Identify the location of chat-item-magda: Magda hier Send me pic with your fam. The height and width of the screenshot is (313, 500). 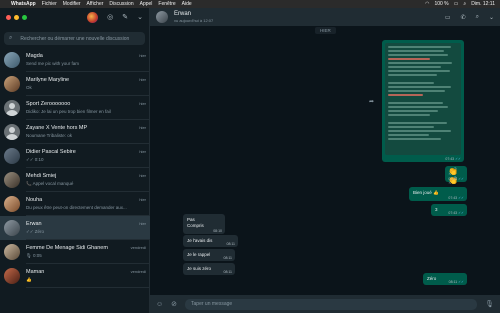
(75, 60).